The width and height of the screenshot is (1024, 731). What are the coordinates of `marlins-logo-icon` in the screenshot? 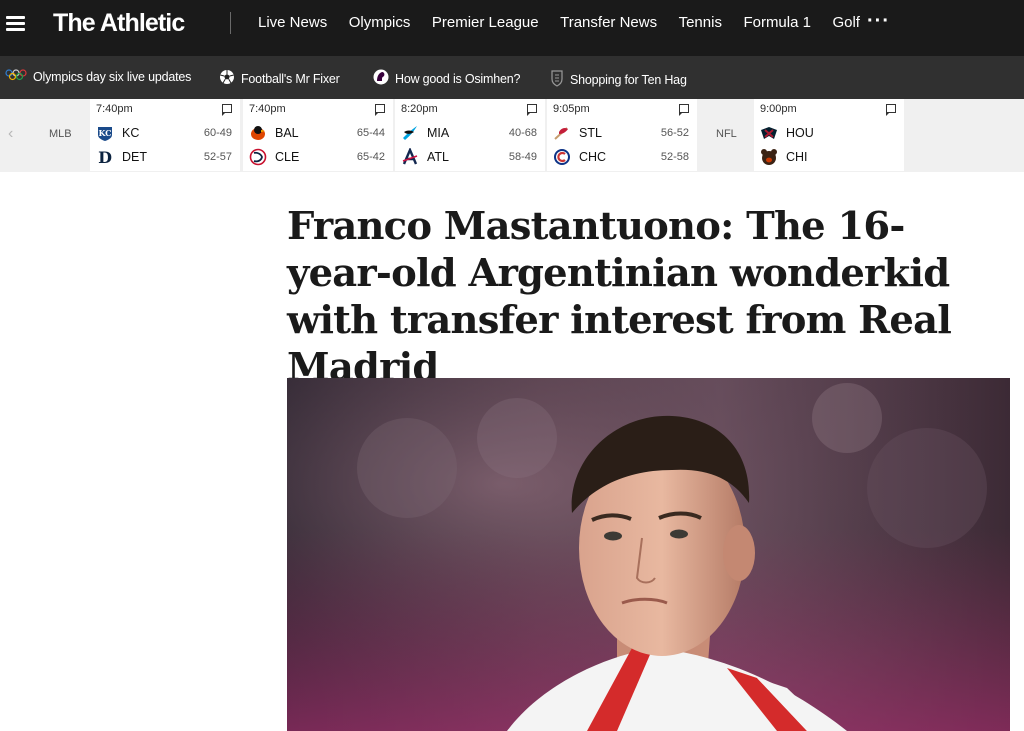 It's located at (410, 133).